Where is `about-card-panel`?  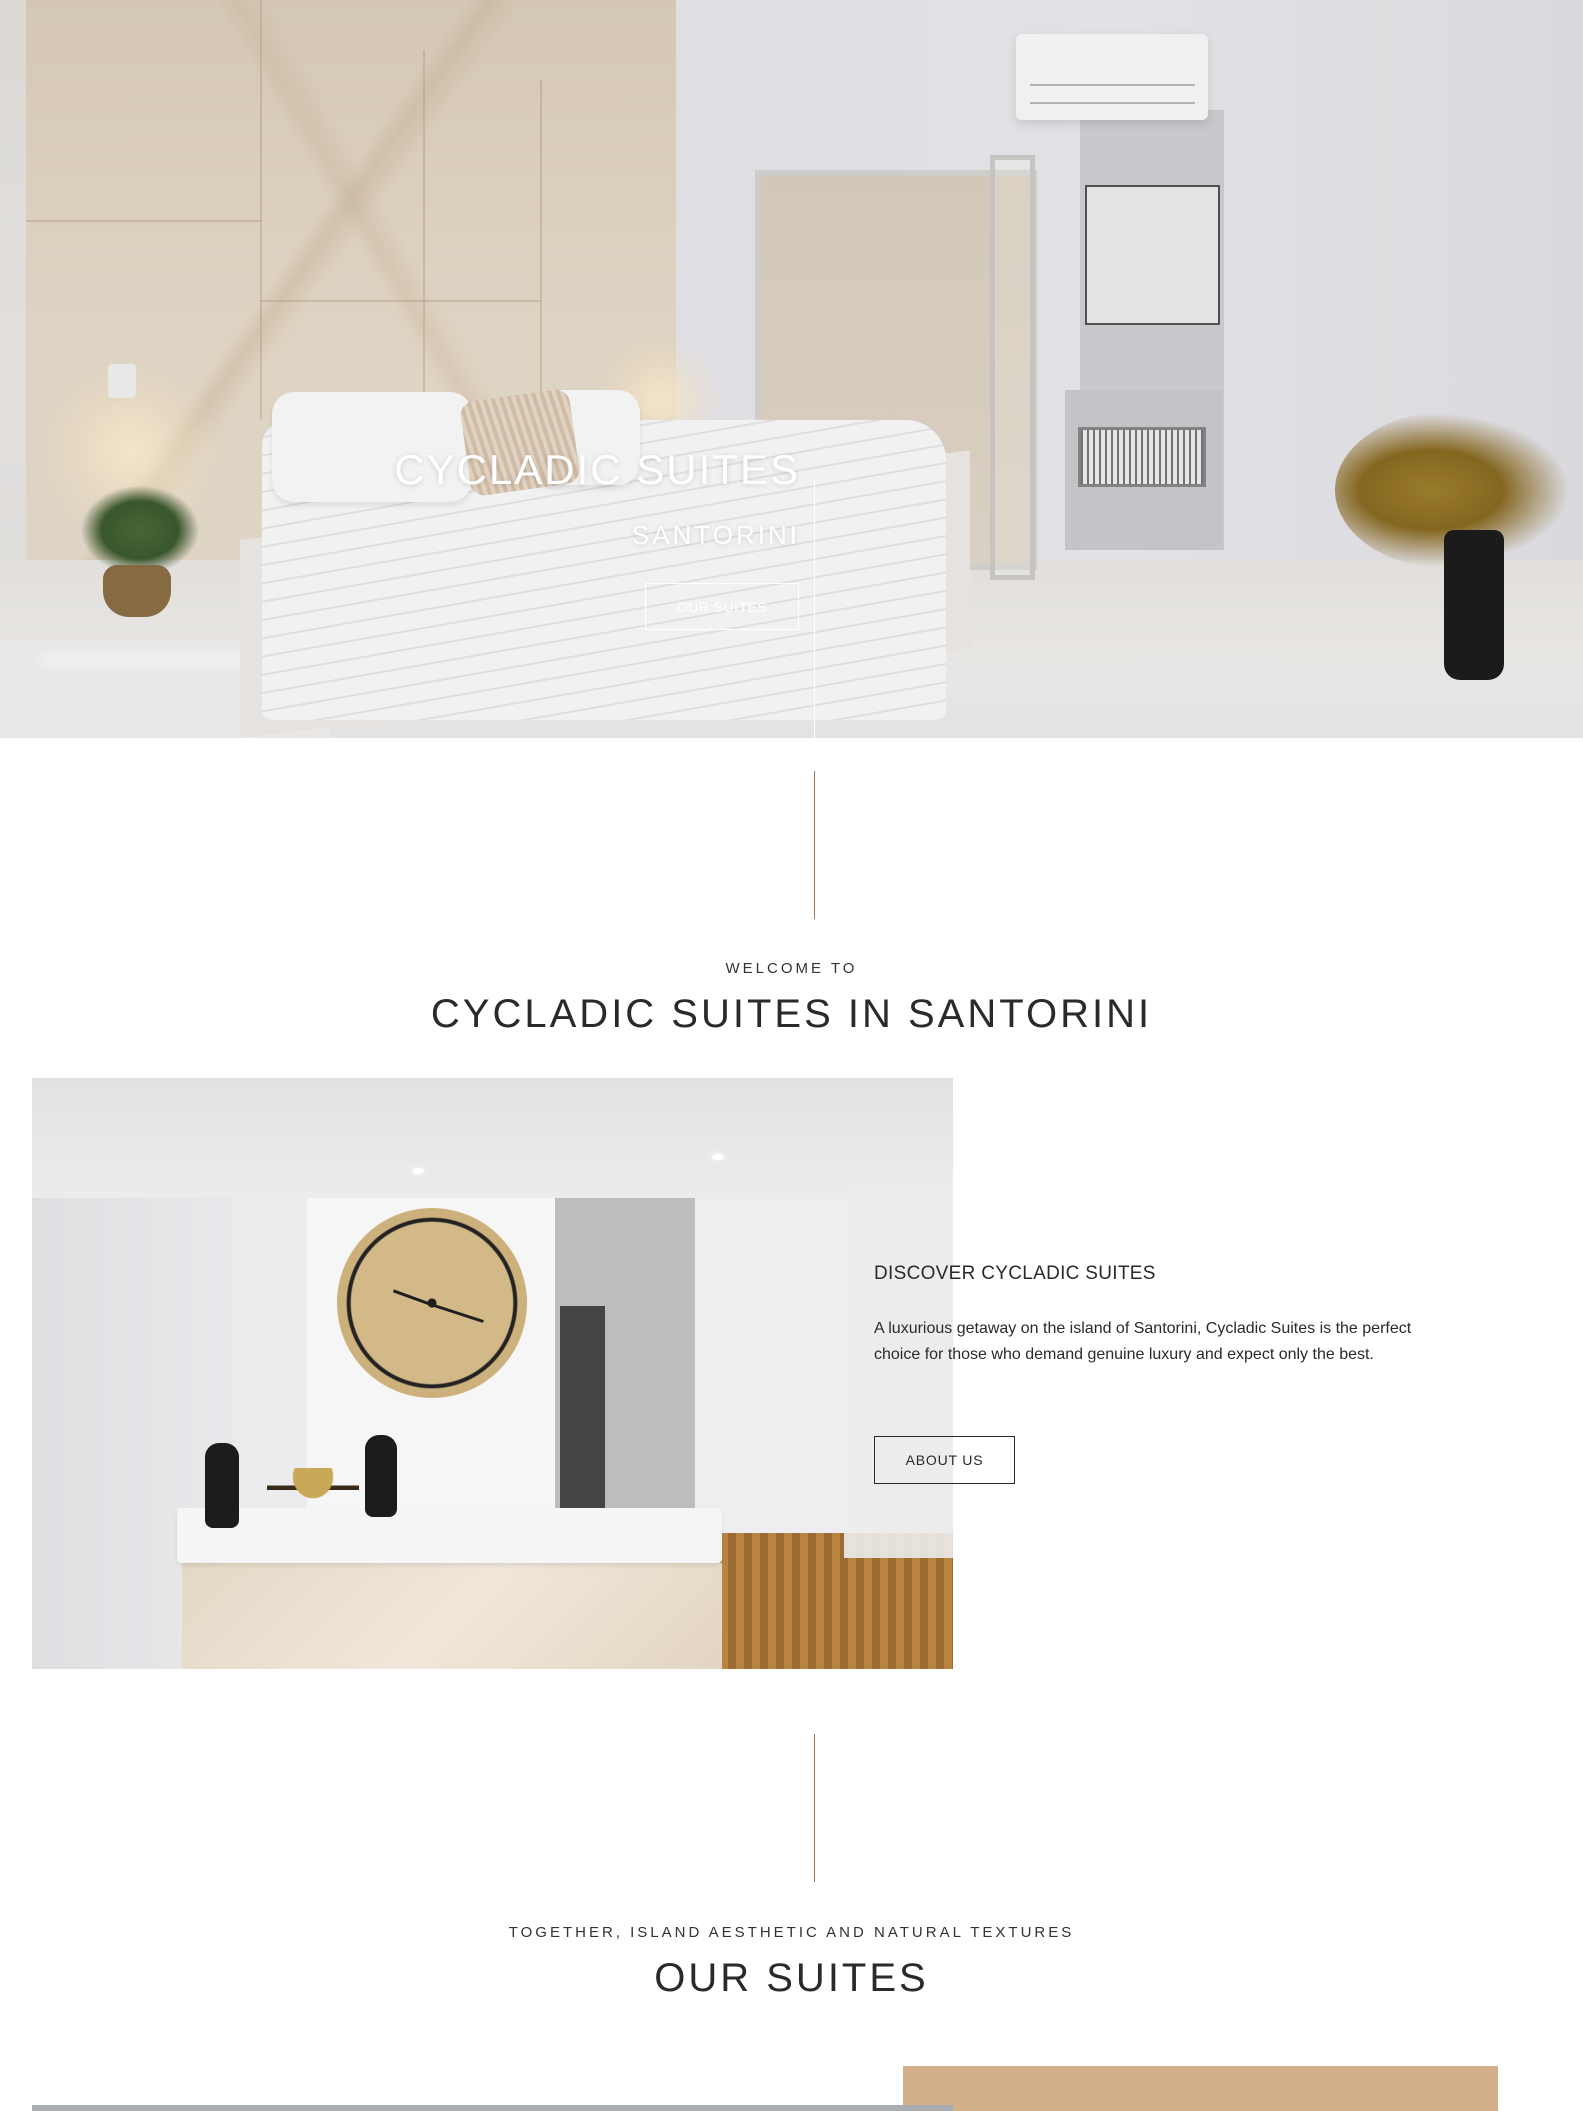 about-card-panel is located at coordinates (898, 1374).